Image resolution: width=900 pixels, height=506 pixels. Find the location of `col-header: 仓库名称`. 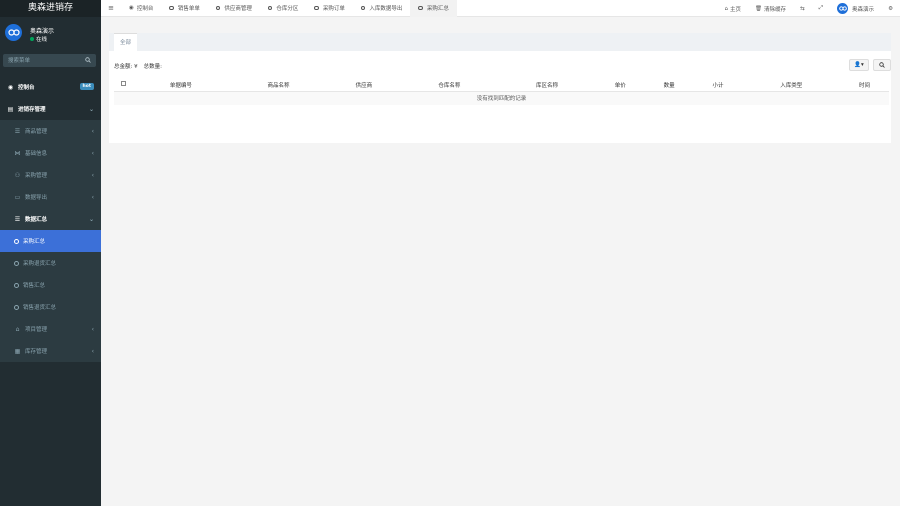

col-header: 仓库名称 is located at coordinates (449, 85).